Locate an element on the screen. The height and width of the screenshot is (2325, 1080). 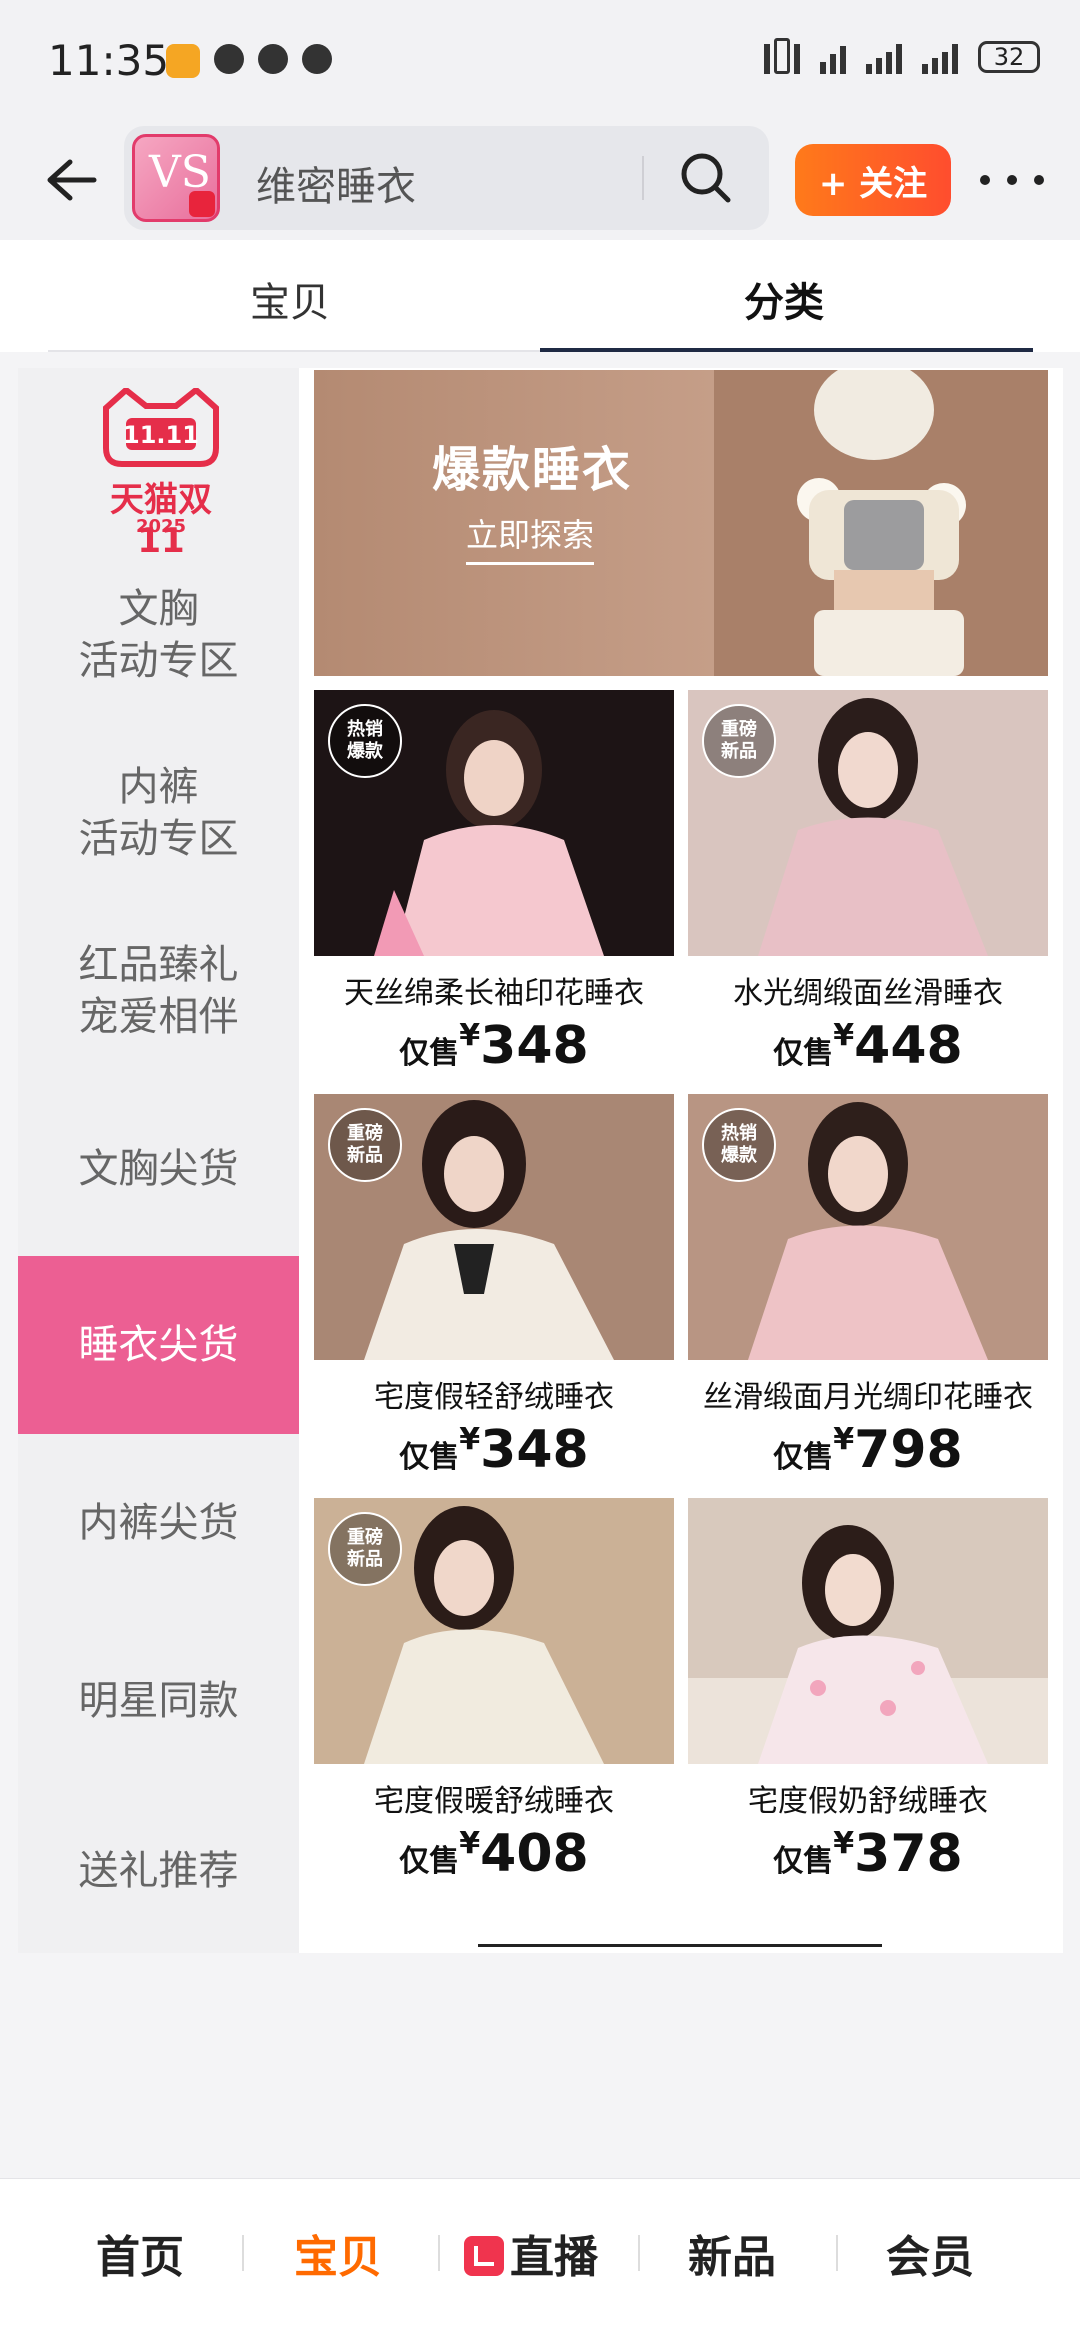
product-card: 热销 爆款 丝滑缎面月光绸印花睡衣 仅售¥798 is located at coordinates (868, 1287).